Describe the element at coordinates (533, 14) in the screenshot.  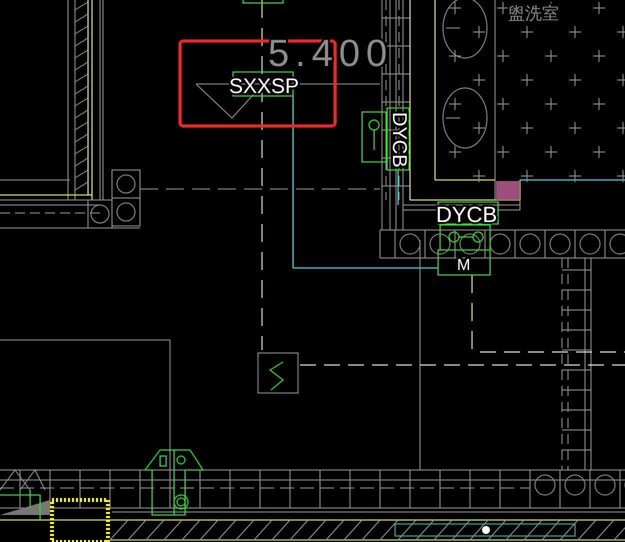
I see `room-label: 盥洗室` at that location.